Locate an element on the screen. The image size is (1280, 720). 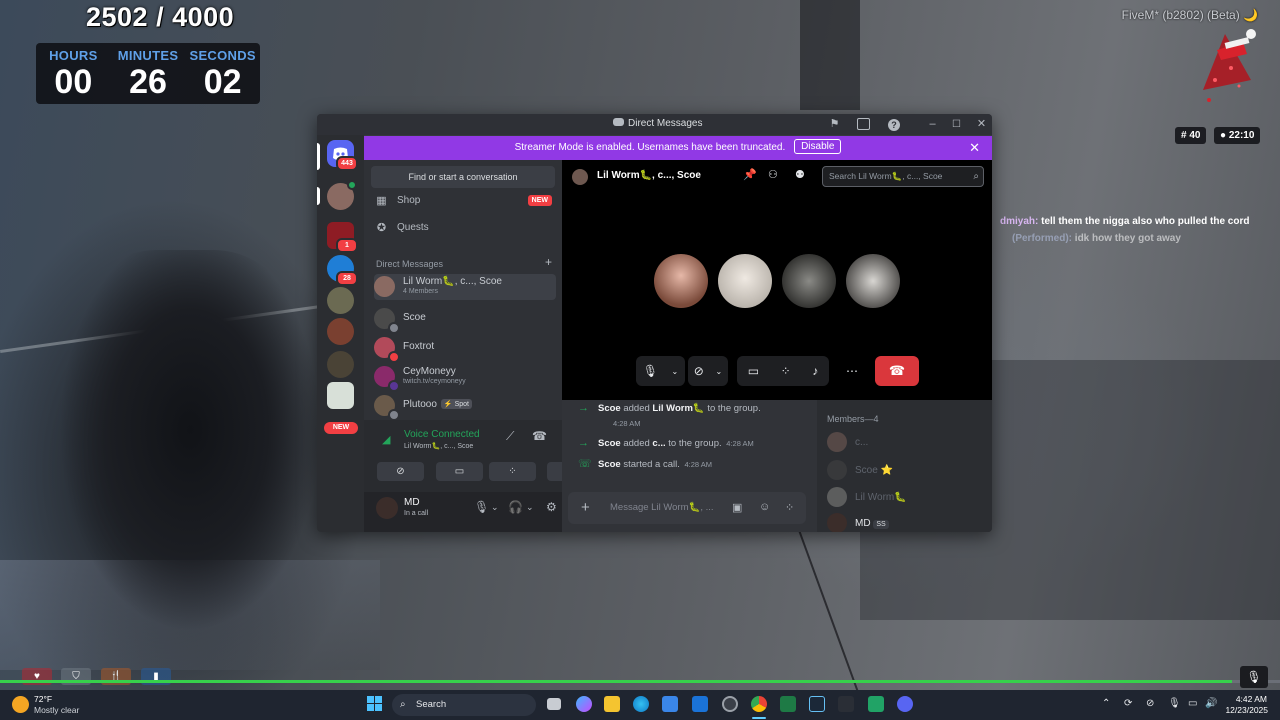
server-icon: 1 is located at coordinates (342, 237).